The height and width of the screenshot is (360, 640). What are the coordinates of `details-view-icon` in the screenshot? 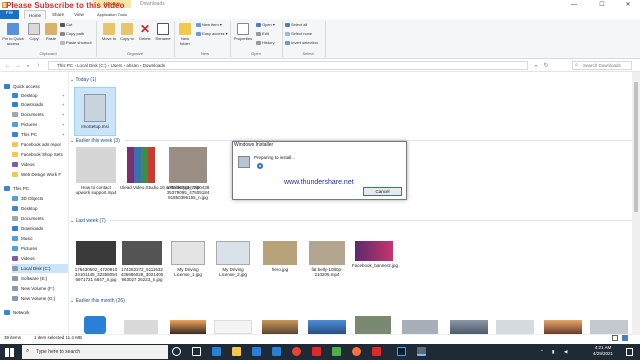 It's located at (615, 338).